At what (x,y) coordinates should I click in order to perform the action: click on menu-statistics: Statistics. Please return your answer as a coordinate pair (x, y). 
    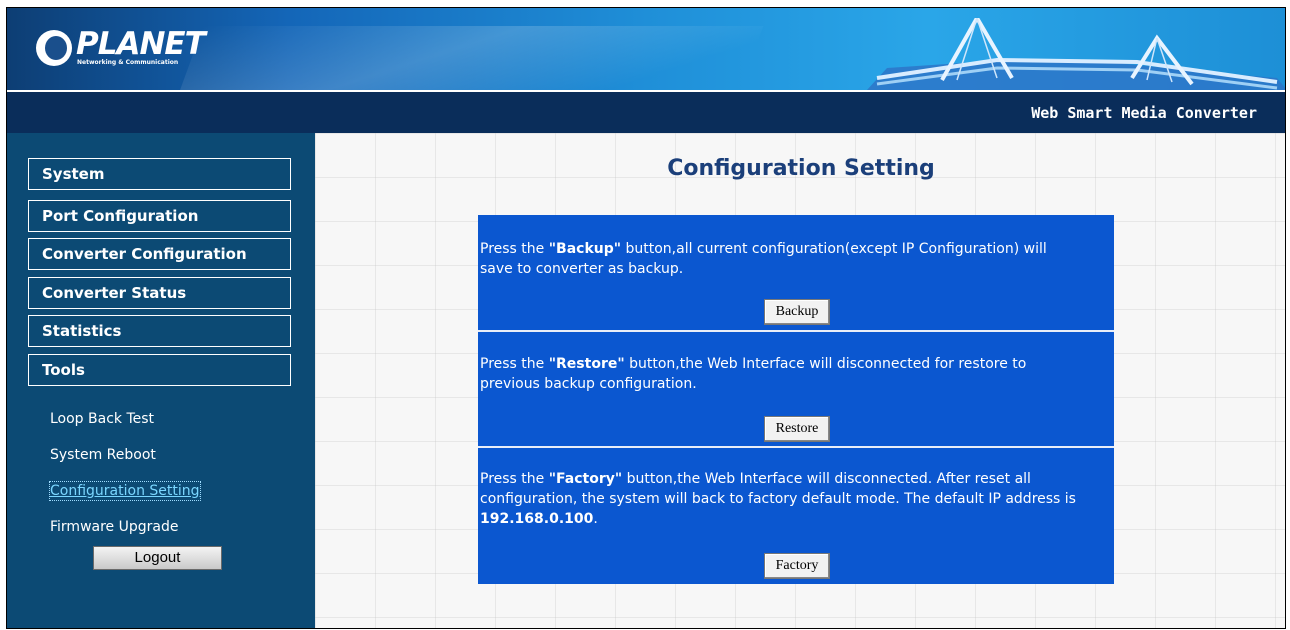
    Looking at the image, I should click on (159, 331).